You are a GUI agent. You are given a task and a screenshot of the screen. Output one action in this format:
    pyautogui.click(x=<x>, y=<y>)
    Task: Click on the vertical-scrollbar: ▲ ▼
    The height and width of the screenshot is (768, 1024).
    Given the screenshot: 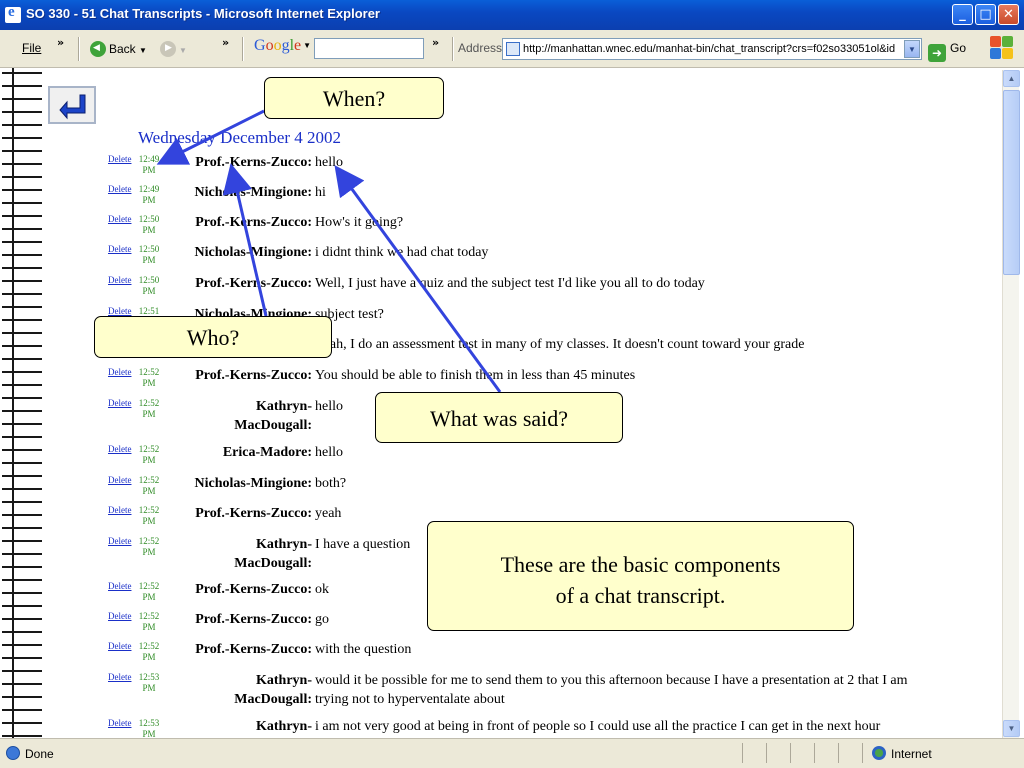 What is the action you would take?
    pyautogui.click(x=1011, y=404)
    